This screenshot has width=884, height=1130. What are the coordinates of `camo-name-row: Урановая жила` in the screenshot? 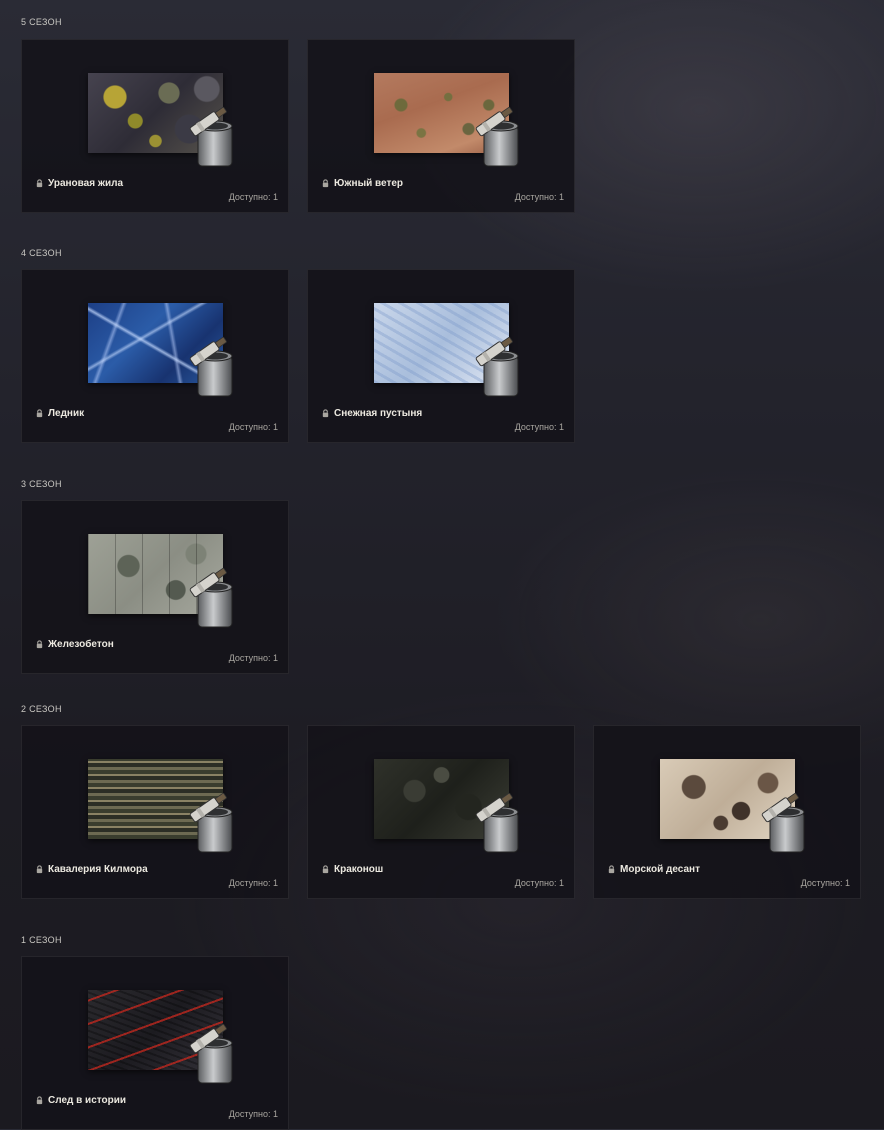 It's located at (79, 183).